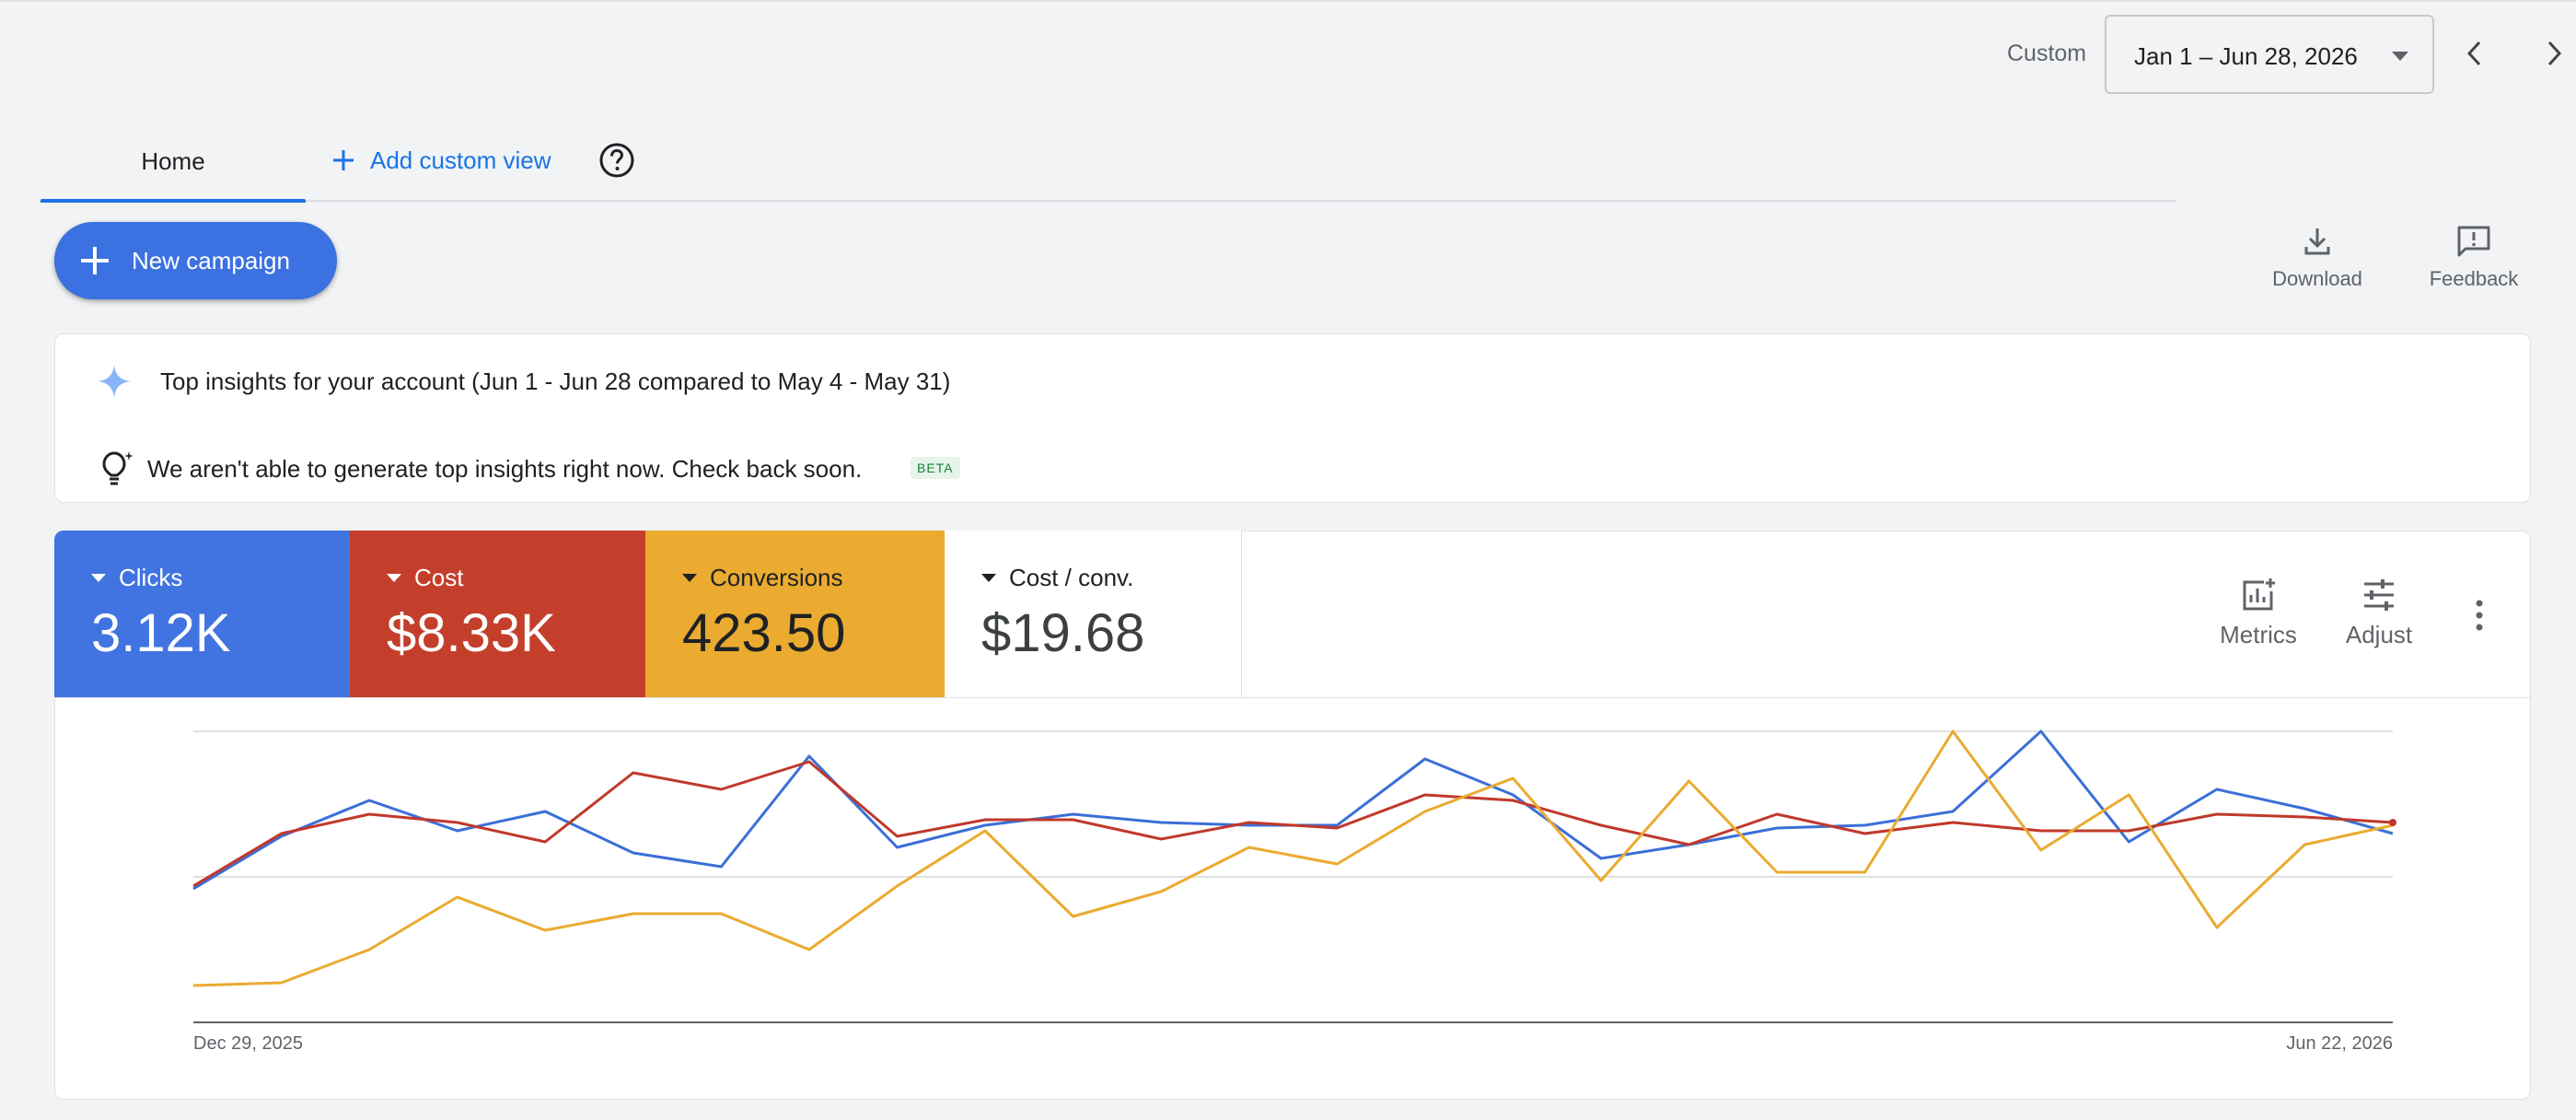  What do you see at coordinates (2317, 258) in the screenshot?
I see `download-button: Download` at bounding box center [2317, 258].